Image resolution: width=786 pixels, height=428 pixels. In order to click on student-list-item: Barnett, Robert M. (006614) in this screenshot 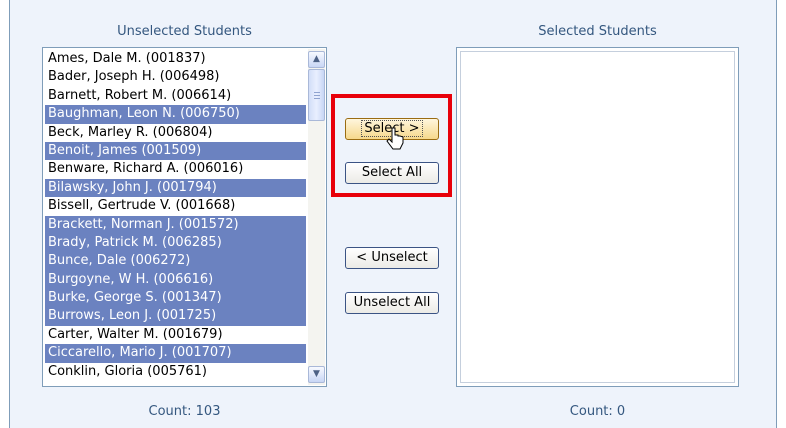, I will do `click(175, 96)`.